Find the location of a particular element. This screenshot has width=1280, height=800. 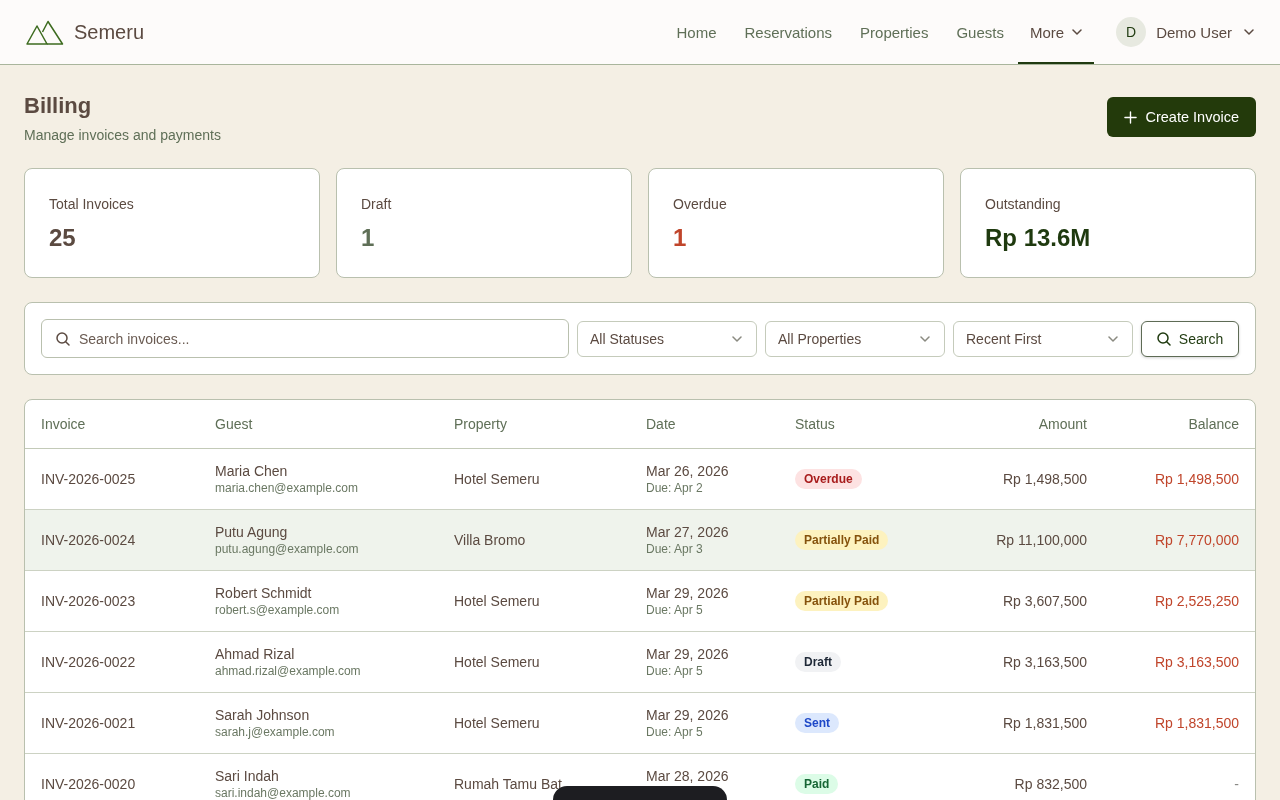

guest-name: Sarah Johnson is located at coordinates (262, 715).